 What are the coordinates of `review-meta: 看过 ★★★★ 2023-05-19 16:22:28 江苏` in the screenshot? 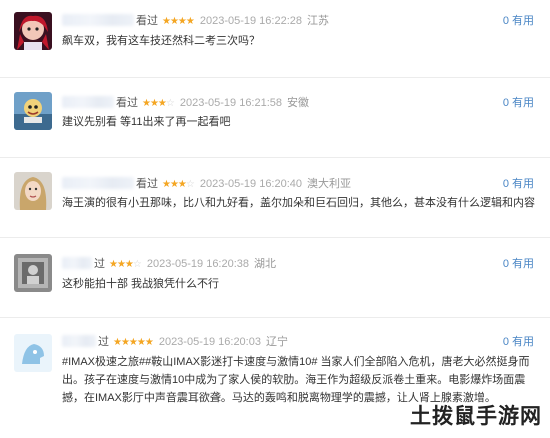 It's located at (195, 21).